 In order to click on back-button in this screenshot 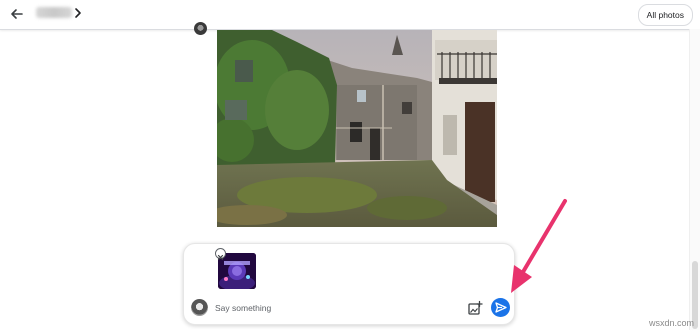, I will do `click(17, 14)`.